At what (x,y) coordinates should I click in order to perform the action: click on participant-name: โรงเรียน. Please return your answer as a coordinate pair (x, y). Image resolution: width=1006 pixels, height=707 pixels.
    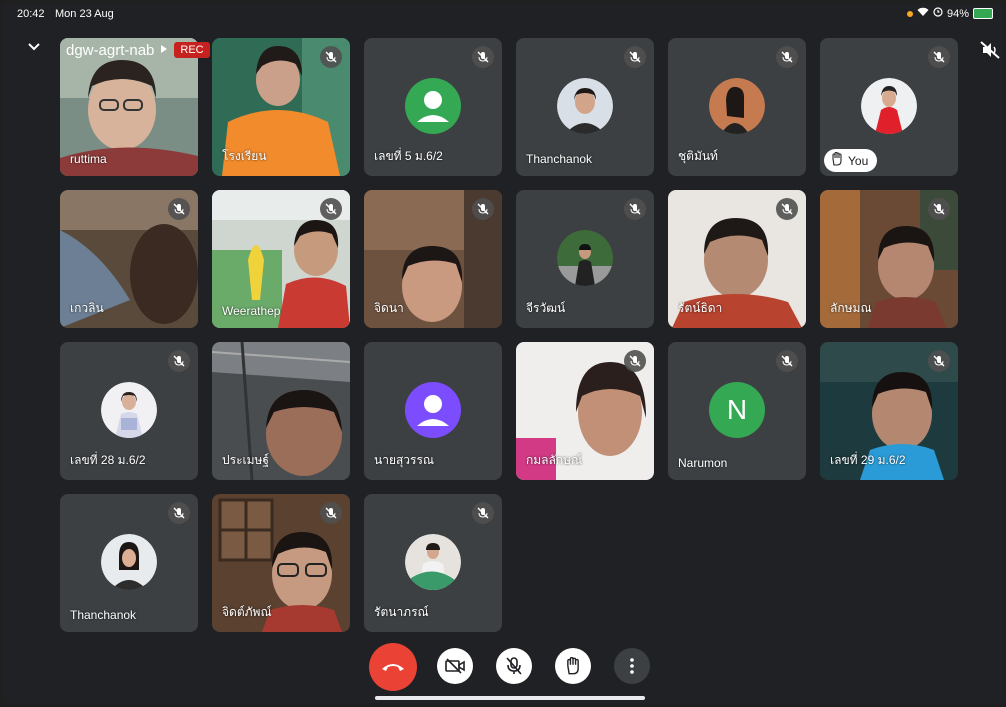
    Looking at the image, I should click on (244, 156).